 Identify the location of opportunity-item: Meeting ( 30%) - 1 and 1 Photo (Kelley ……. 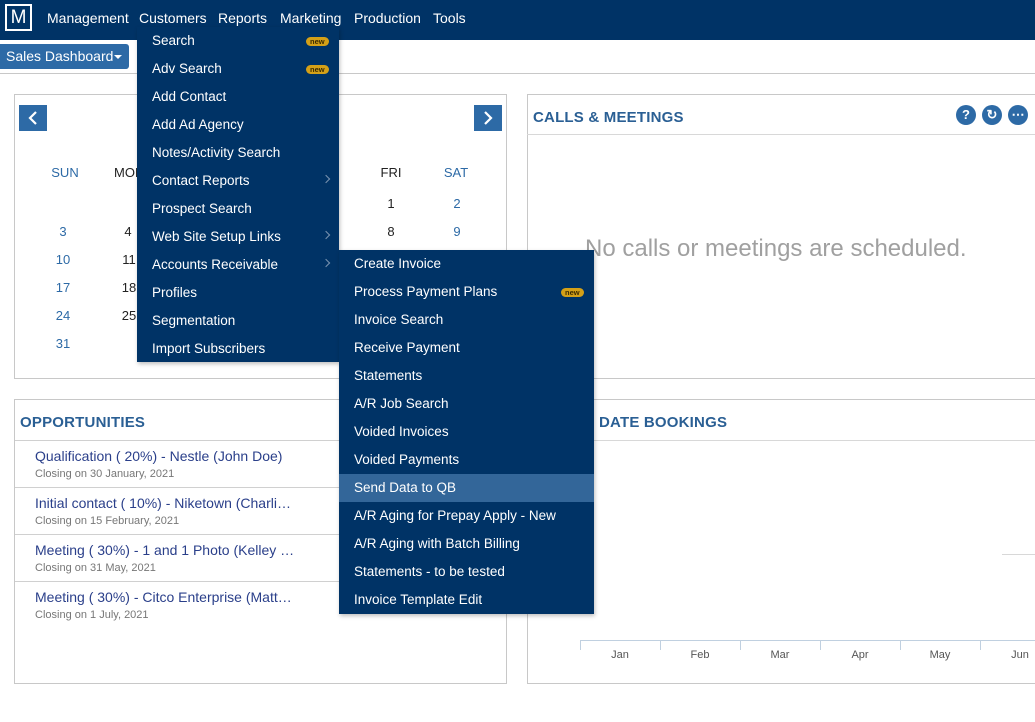
(177, 557).